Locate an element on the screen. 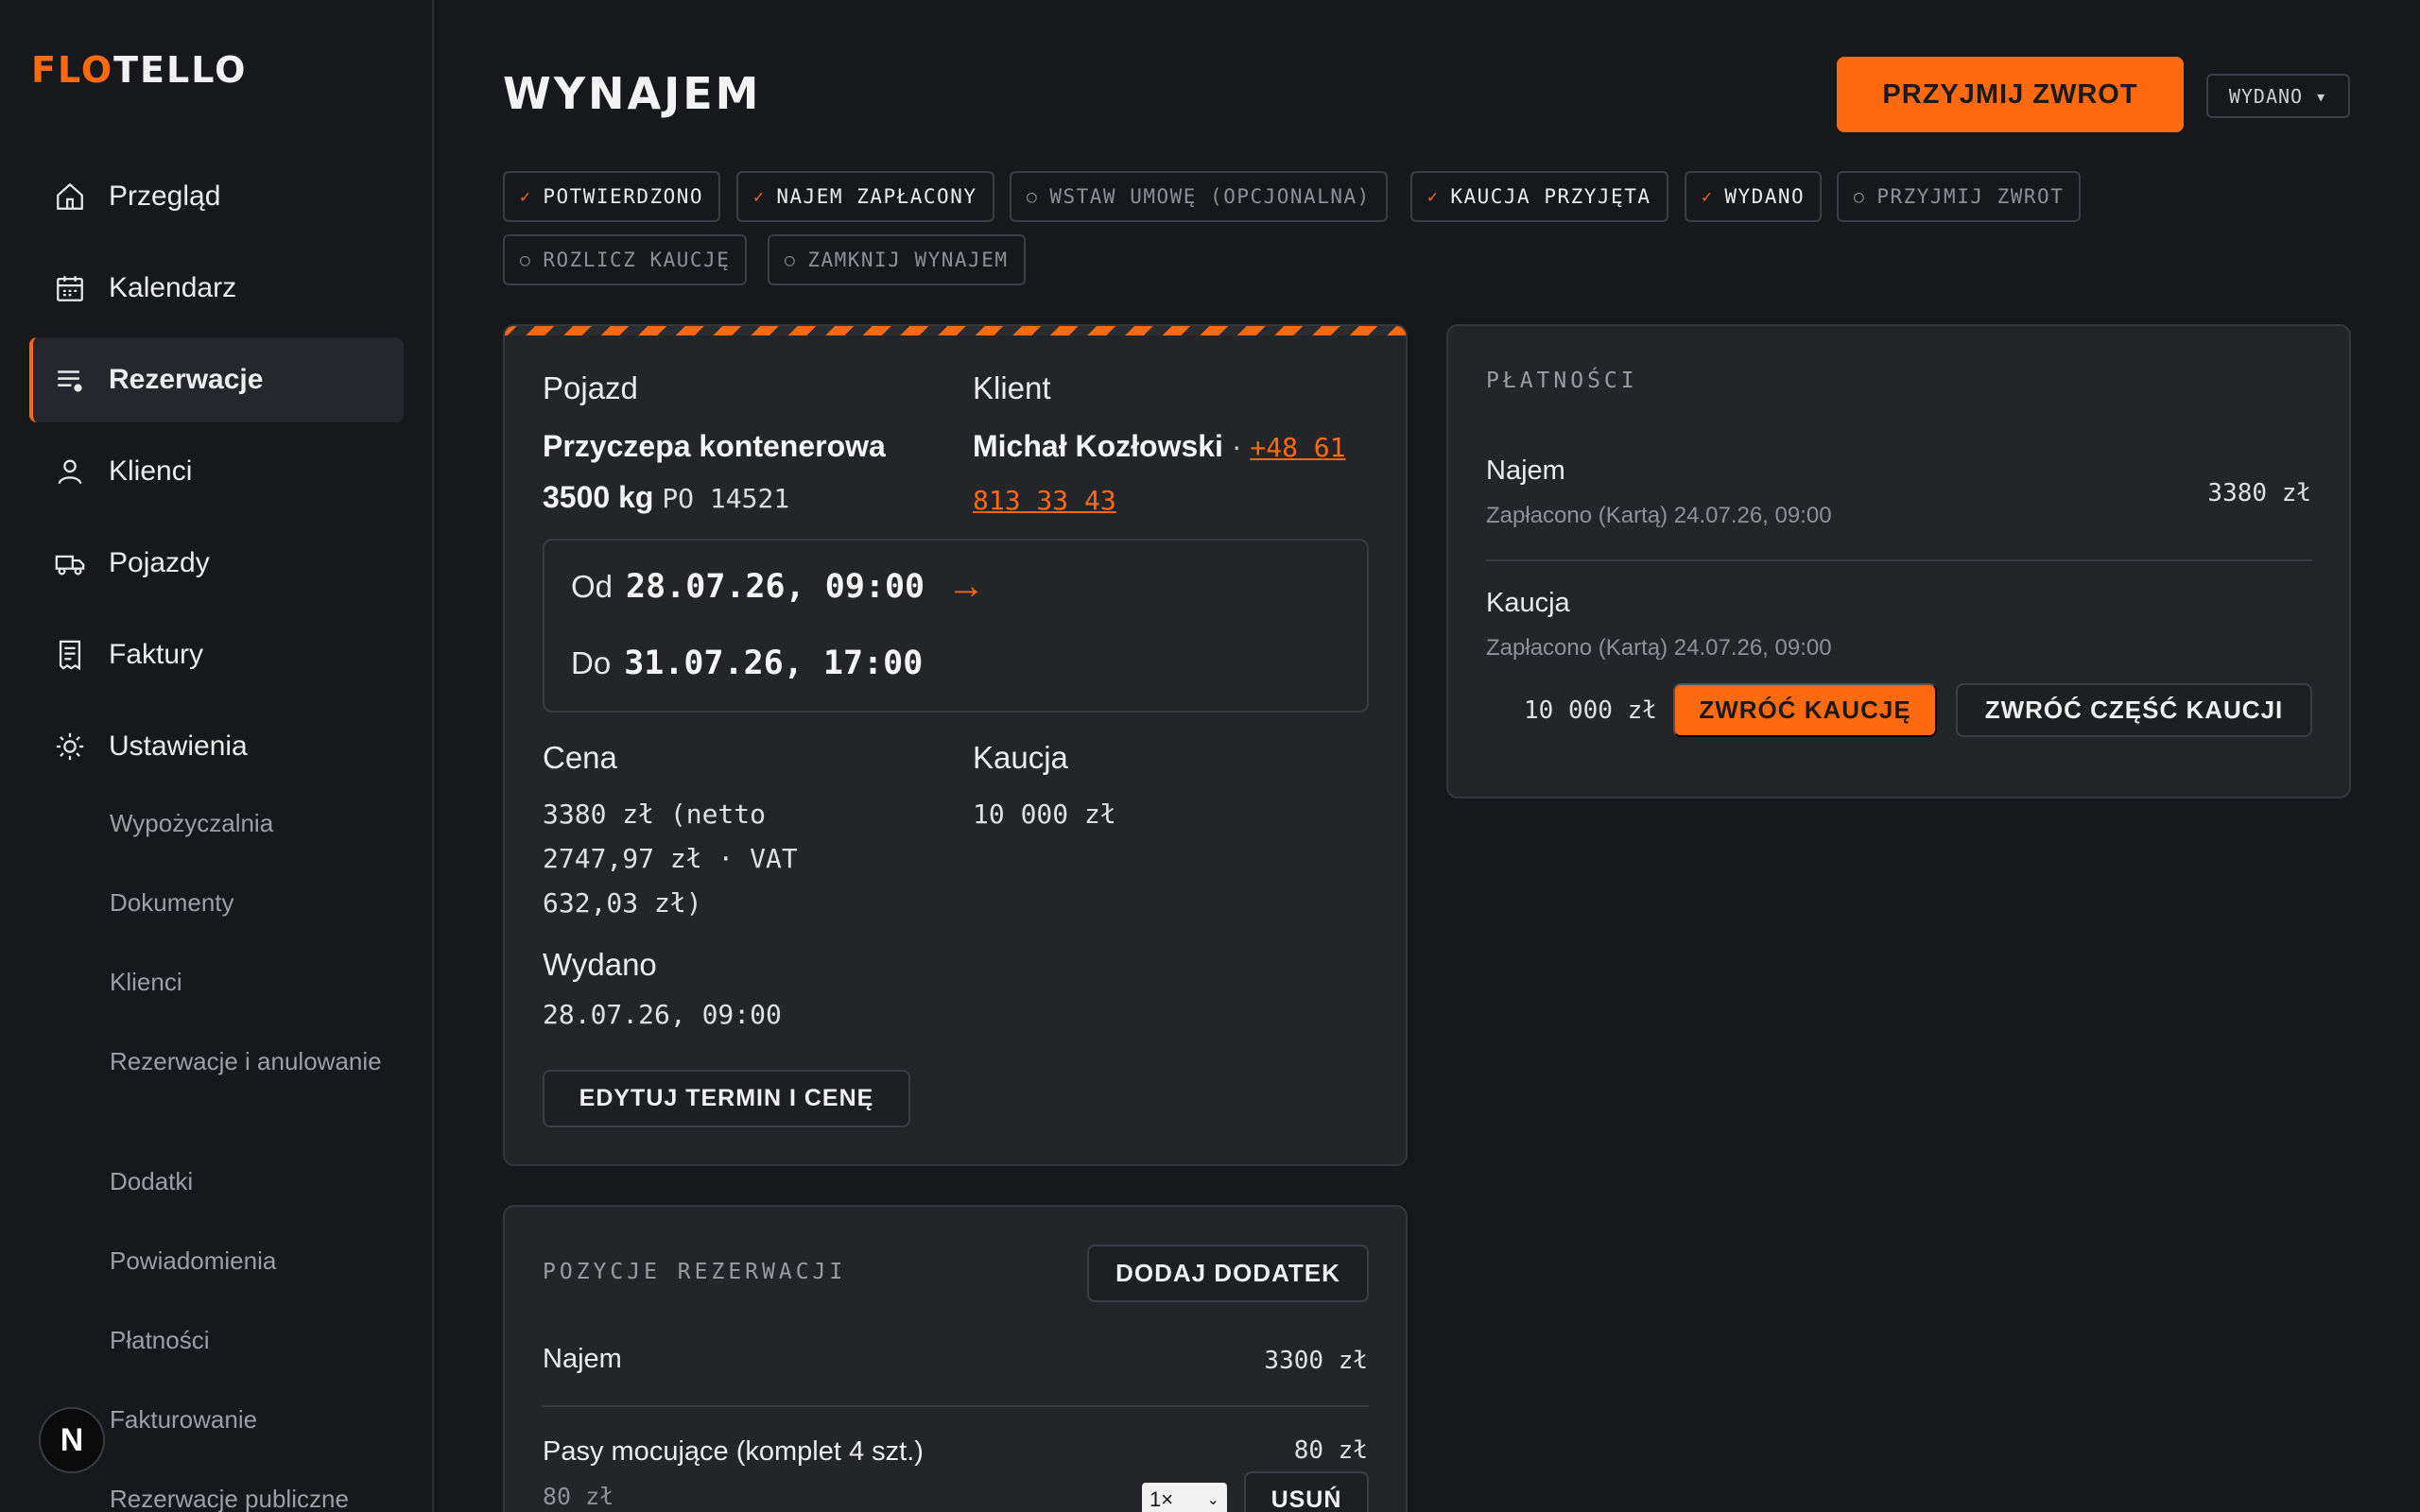 This screenshot has height=1512, width=2420. home-icon is located at coordinates (70, 196).